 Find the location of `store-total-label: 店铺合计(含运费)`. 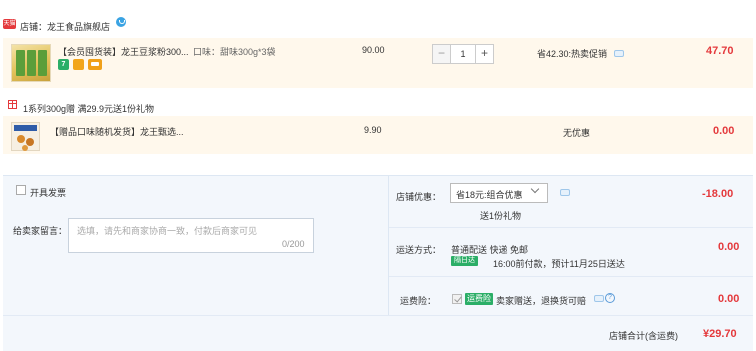

store-total-label: 店铺合计(含运费) is located at coordinates (643, 336).